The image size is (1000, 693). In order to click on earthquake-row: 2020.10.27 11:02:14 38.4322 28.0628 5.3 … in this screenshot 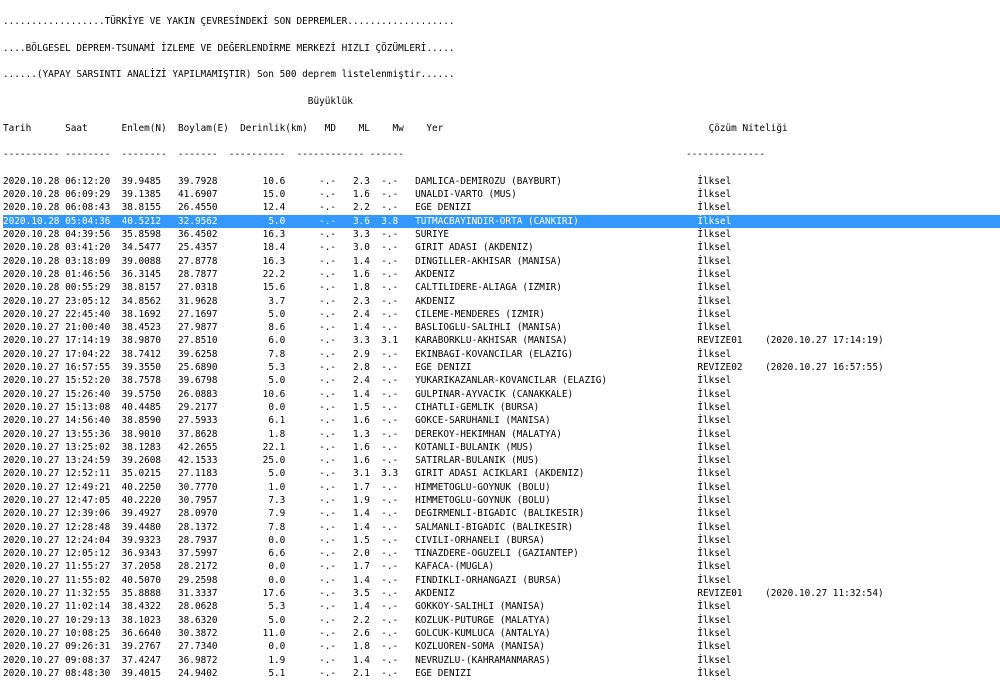, I will do `click(501, 606)`.